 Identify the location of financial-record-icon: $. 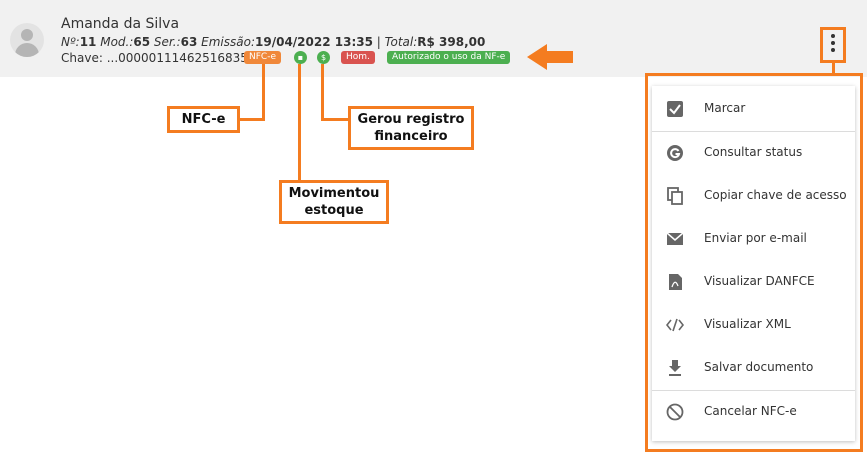
(323, 57).